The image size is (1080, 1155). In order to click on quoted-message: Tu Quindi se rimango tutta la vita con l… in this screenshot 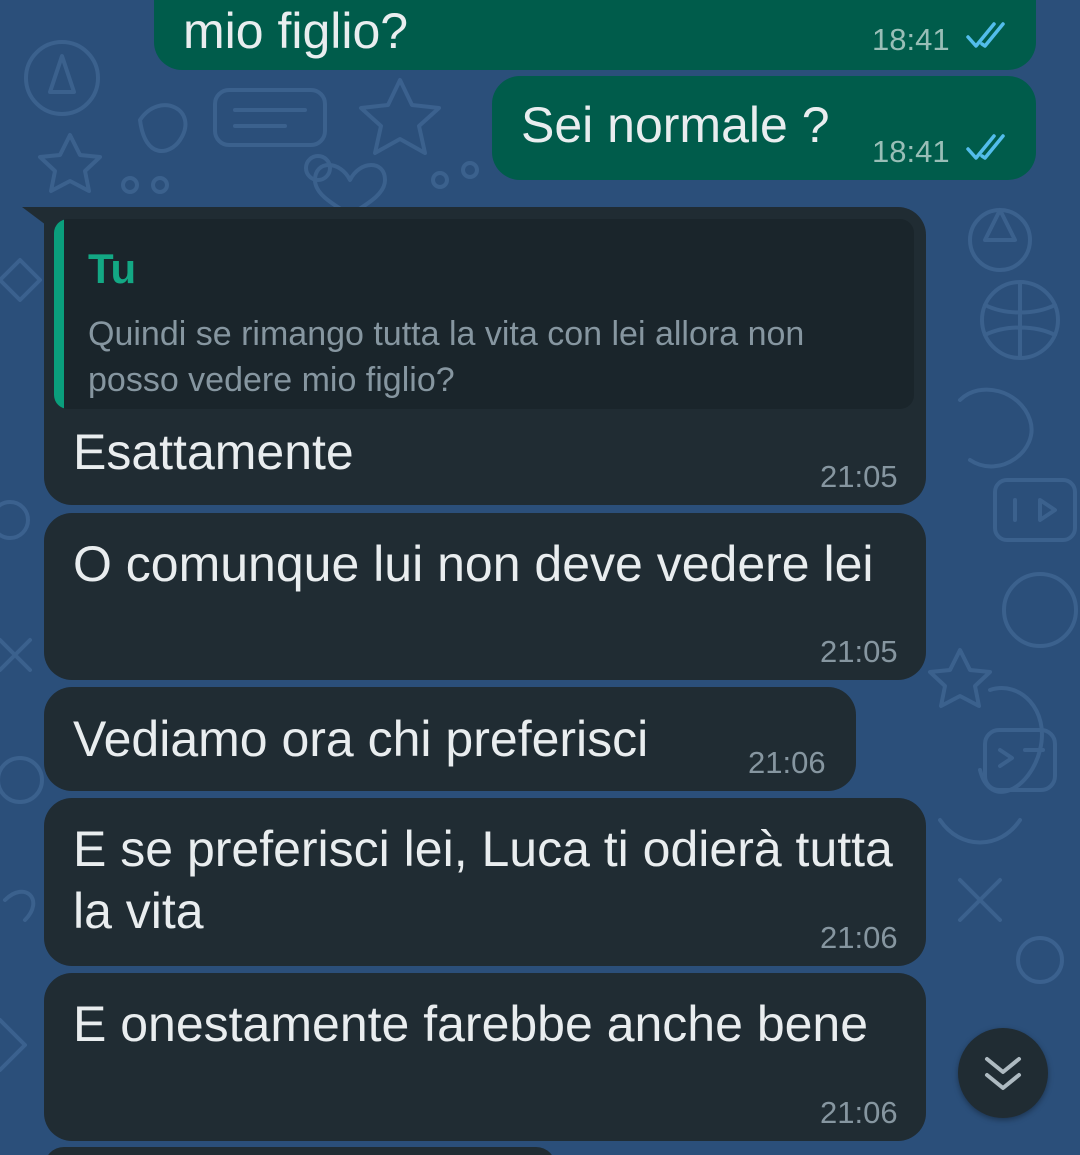, I will do `click(484, 314)`.